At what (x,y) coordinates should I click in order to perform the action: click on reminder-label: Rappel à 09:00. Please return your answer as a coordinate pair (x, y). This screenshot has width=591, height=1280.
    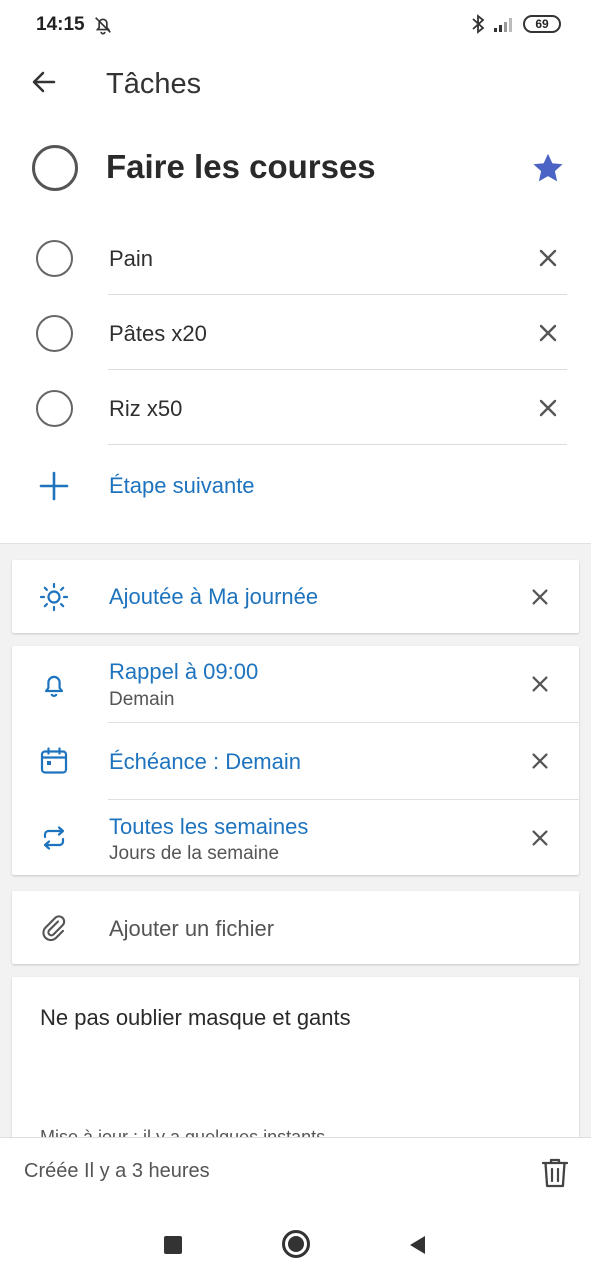
    Looking at the image, I should click on (183, 672).